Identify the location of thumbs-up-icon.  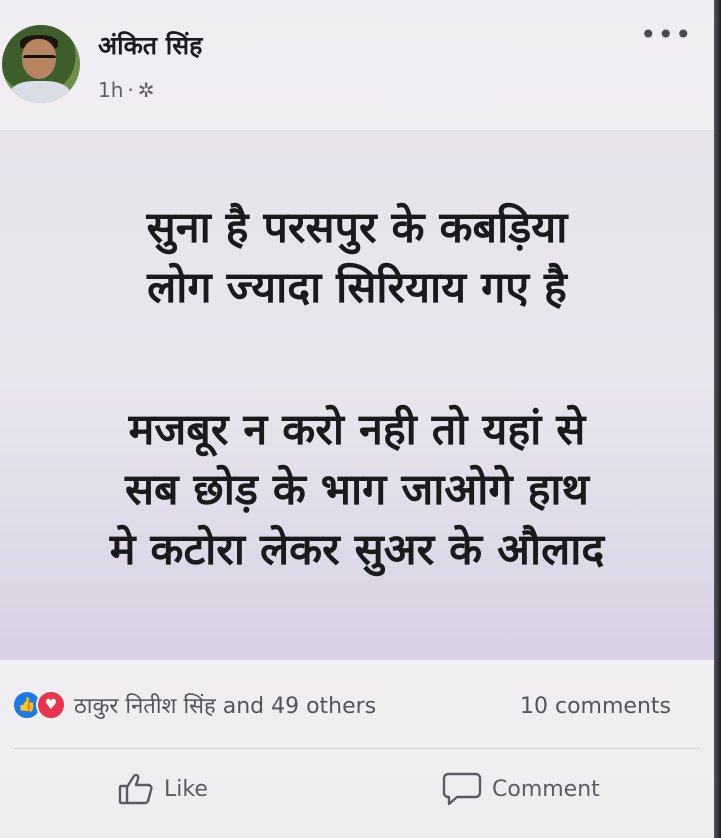
(136, 789).